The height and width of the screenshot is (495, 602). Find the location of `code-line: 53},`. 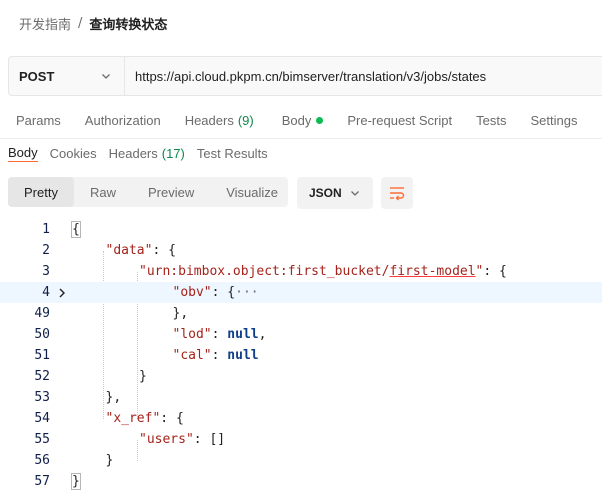

code-line: 53}, is located at coordinates (301, 397).